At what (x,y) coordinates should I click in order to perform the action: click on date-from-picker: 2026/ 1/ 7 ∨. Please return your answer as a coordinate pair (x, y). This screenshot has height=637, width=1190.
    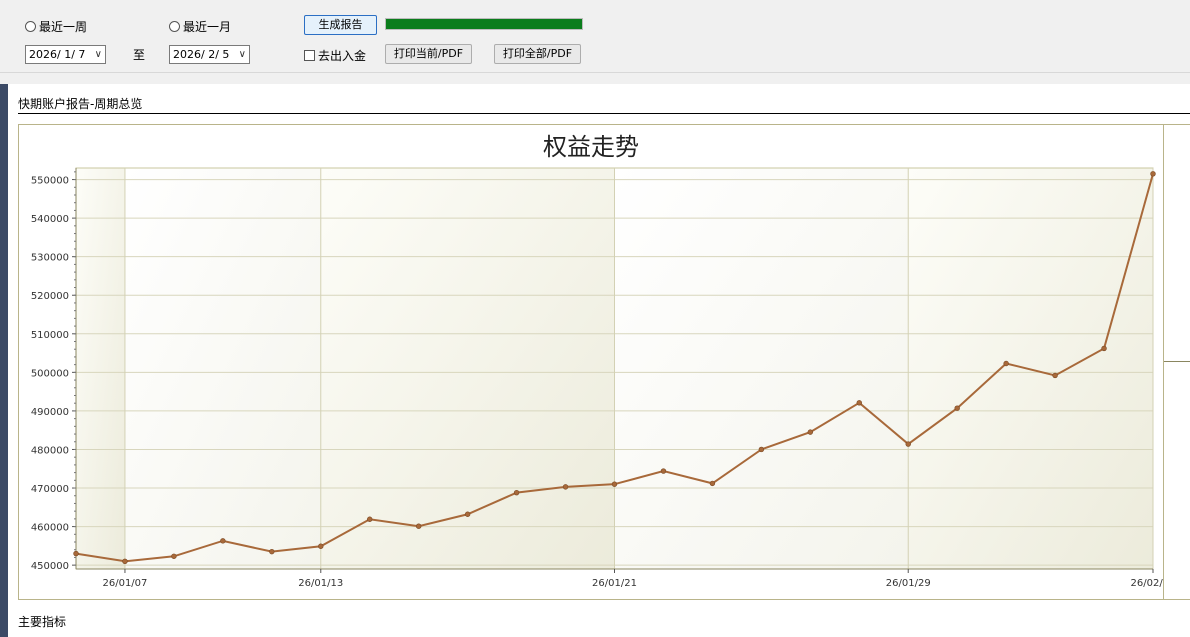
    Looking at the image, I should click on (65, 54).